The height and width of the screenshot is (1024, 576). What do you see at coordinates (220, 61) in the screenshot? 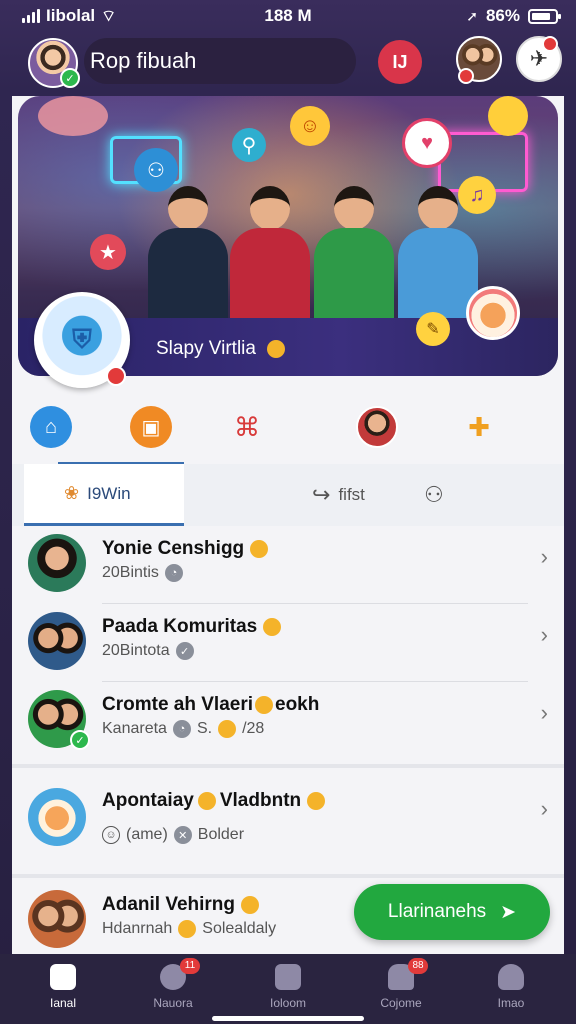
I see `header-title-pill: Rop fibuah` at bounding box center [220, 61].